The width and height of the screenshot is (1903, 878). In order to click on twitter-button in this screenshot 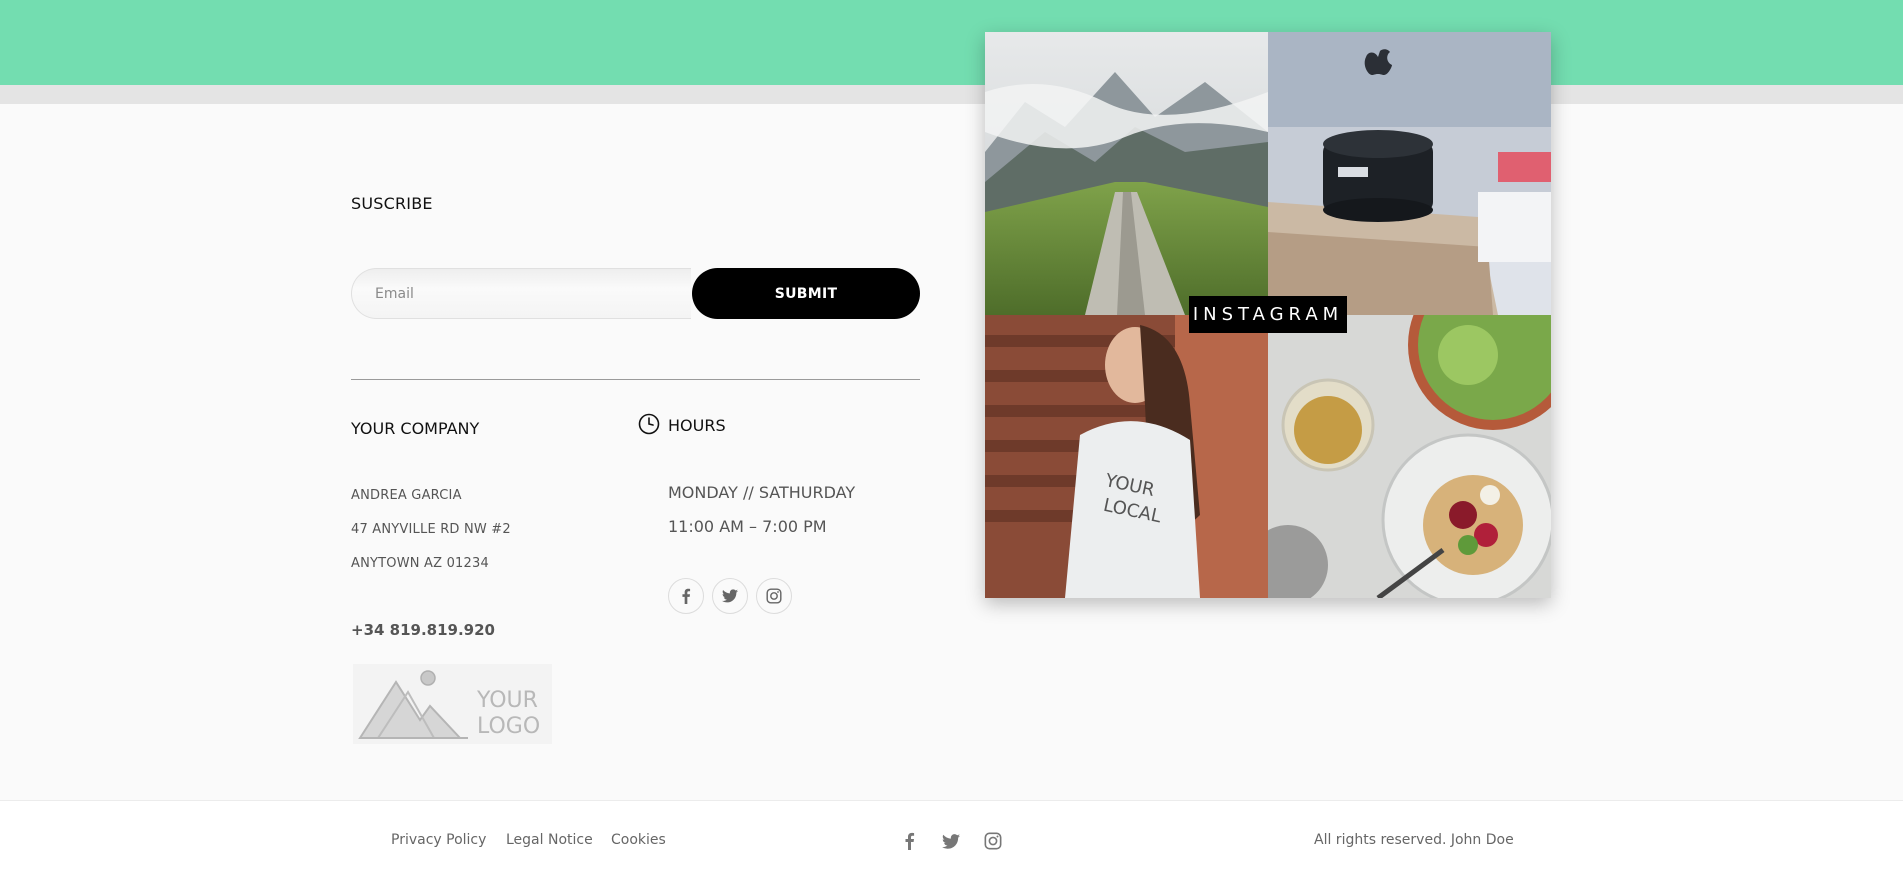, I will do `click(730, 596)`.